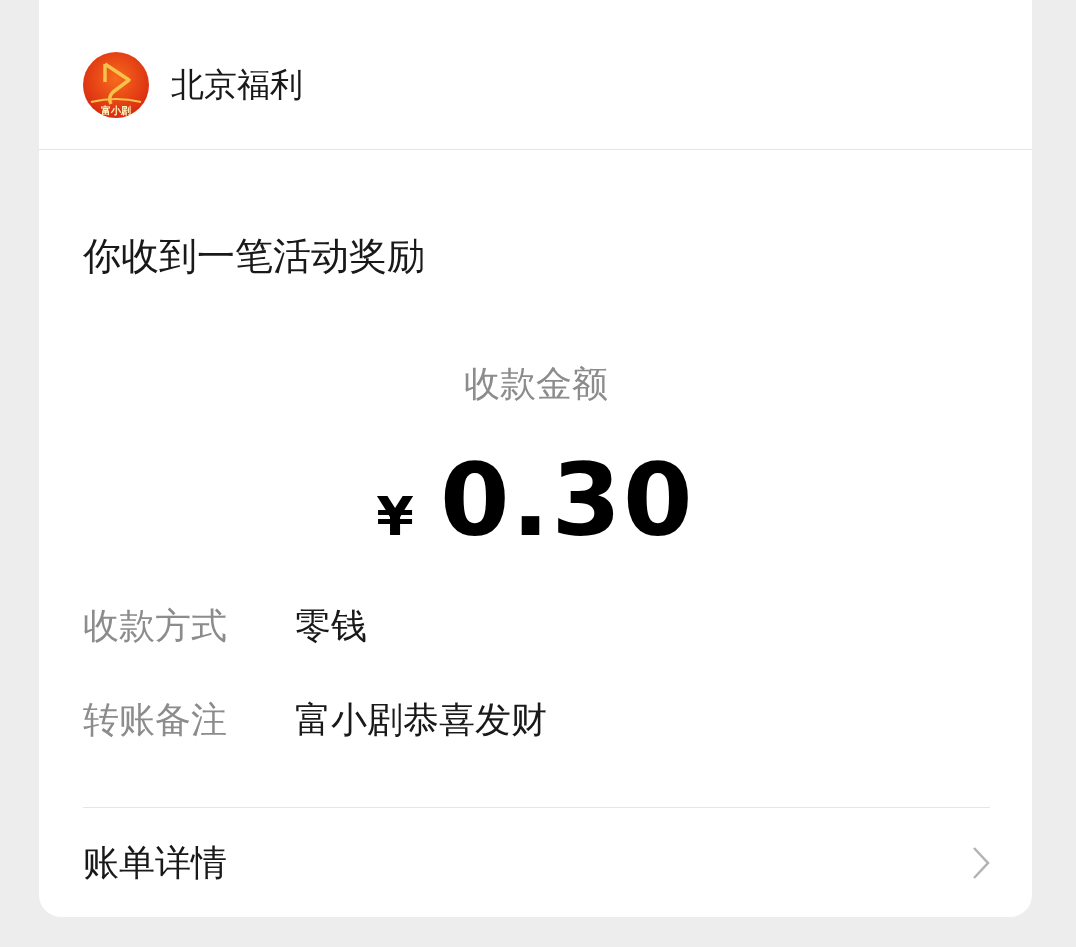 This screenshot has height=947, width=1076. I want to click on chevron-right-icon, so click(981, 862).